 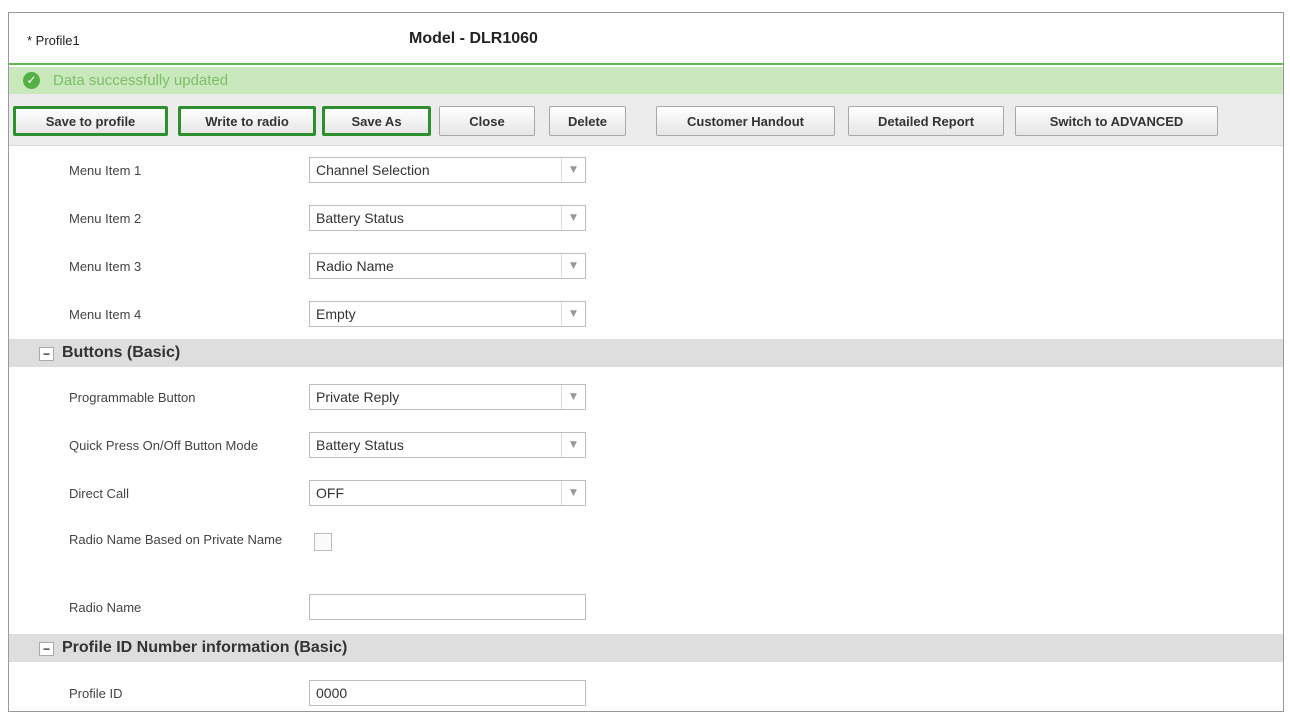 I want to click on save-to-profile-button: Save to profile, so click(x=90, y=121).